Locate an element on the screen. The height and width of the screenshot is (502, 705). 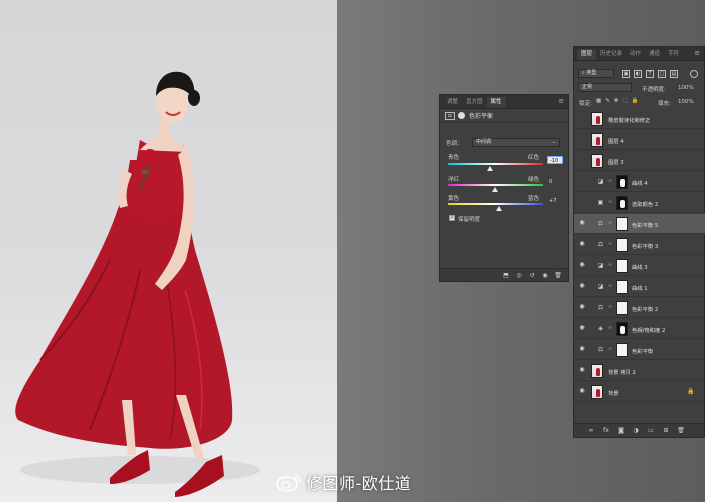
layer-row: ◉ ◪ ∞ 曲线 3 is located at coordinates (639, 266).